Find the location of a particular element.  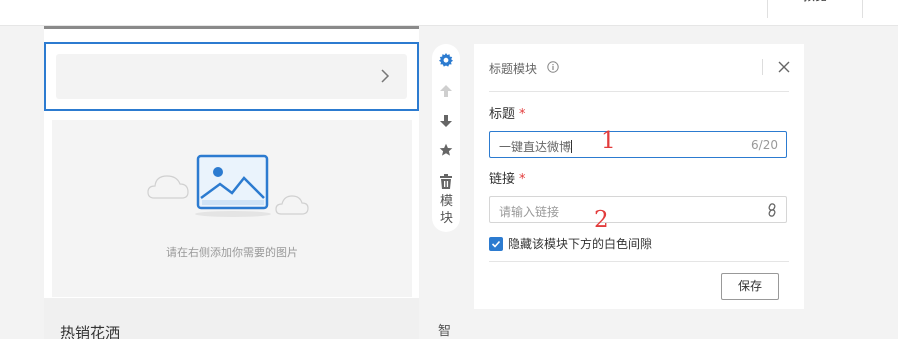

section-title: 热销花洒 is located at coordinates (90, 331).